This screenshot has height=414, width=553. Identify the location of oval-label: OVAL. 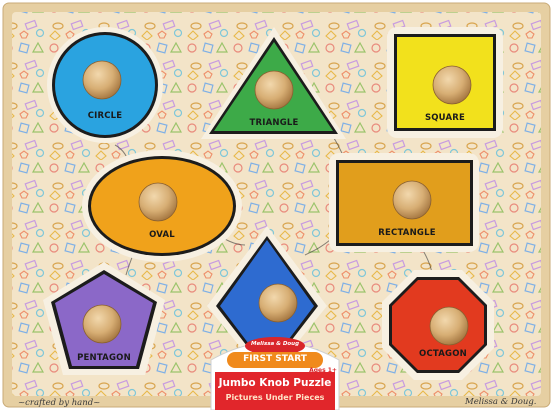
(162, 235).